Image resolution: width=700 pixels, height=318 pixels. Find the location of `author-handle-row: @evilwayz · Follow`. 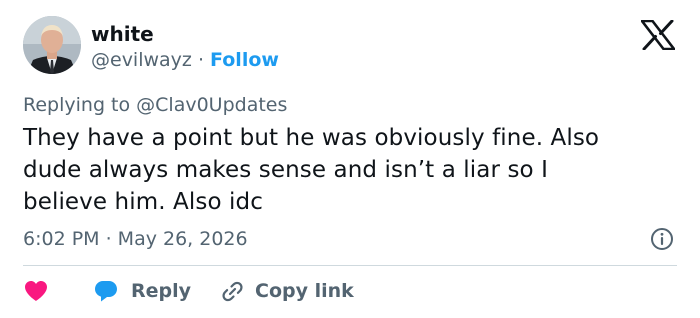

author-handle-row: @evilwayz · Follow is located at coordinates (185, 60).